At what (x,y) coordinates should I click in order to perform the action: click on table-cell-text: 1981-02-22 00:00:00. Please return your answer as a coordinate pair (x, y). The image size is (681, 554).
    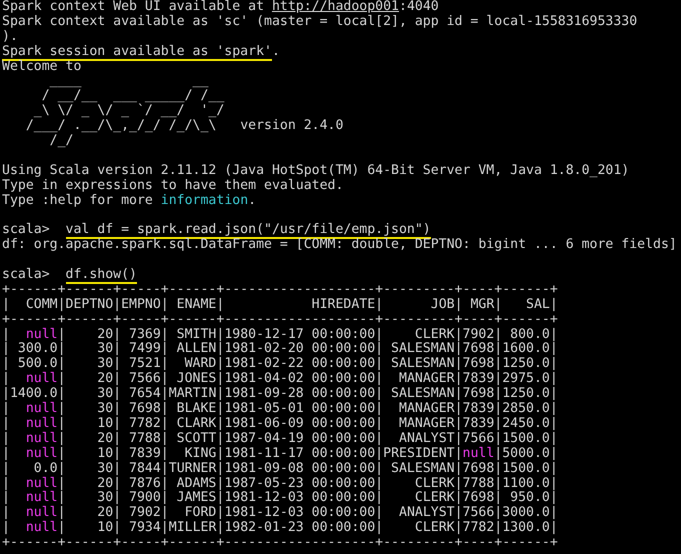
    Looking at the image, I should click on (300, 364).